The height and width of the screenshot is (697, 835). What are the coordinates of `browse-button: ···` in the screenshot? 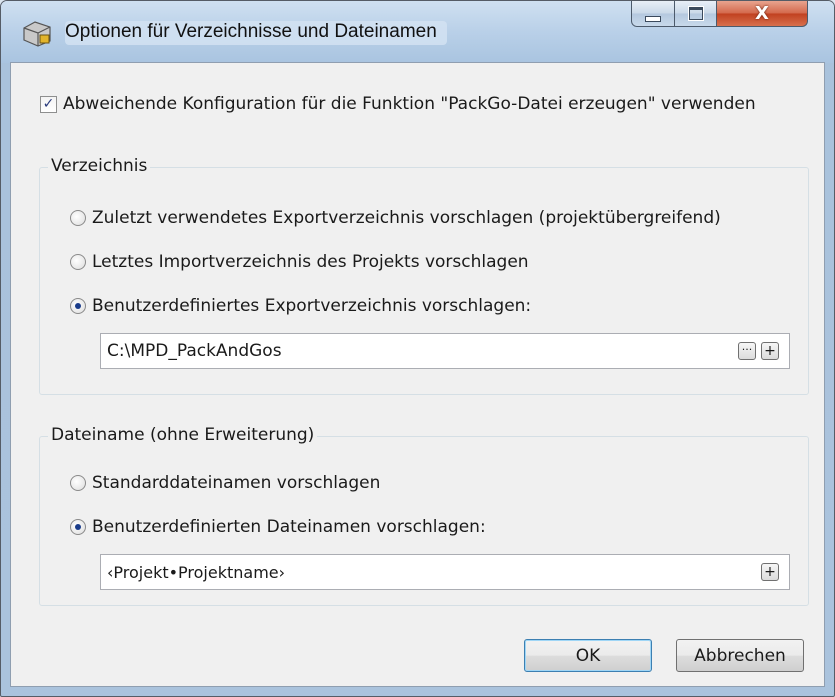 It's located at (747, 351).